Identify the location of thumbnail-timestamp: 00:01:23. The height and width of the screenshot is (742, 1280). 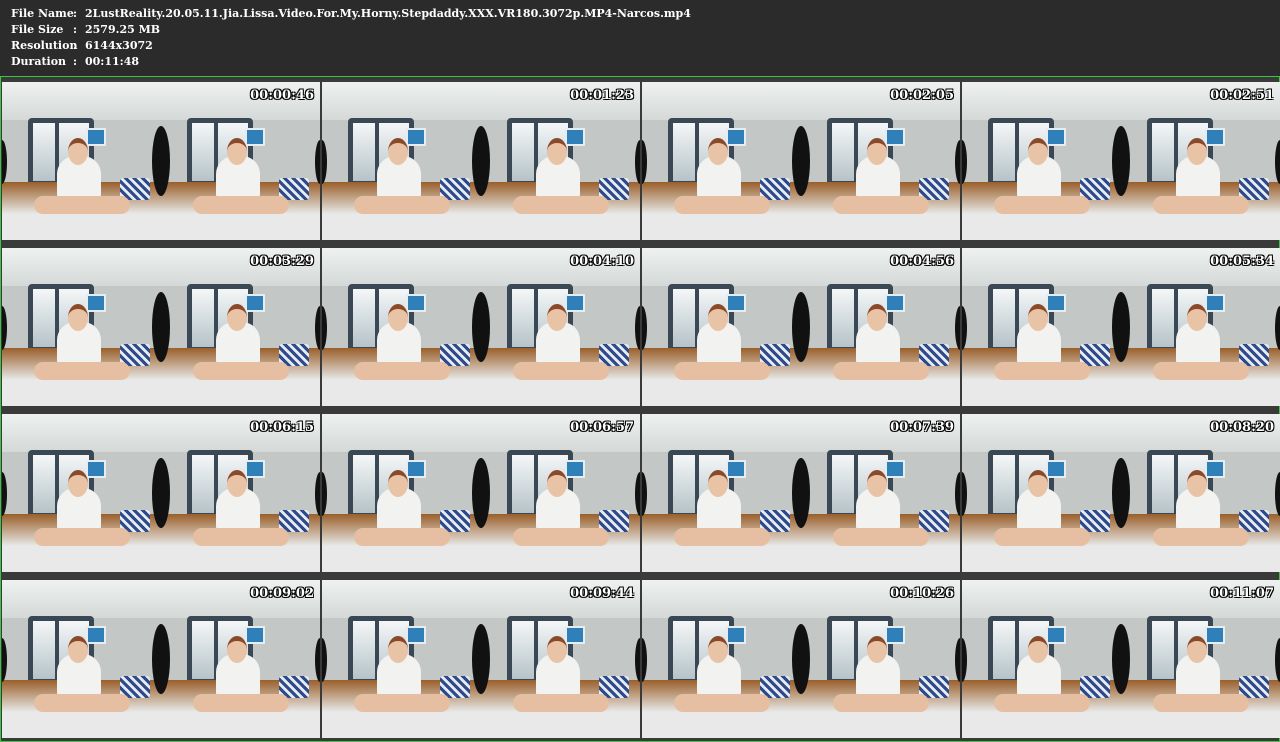
(602, 95).